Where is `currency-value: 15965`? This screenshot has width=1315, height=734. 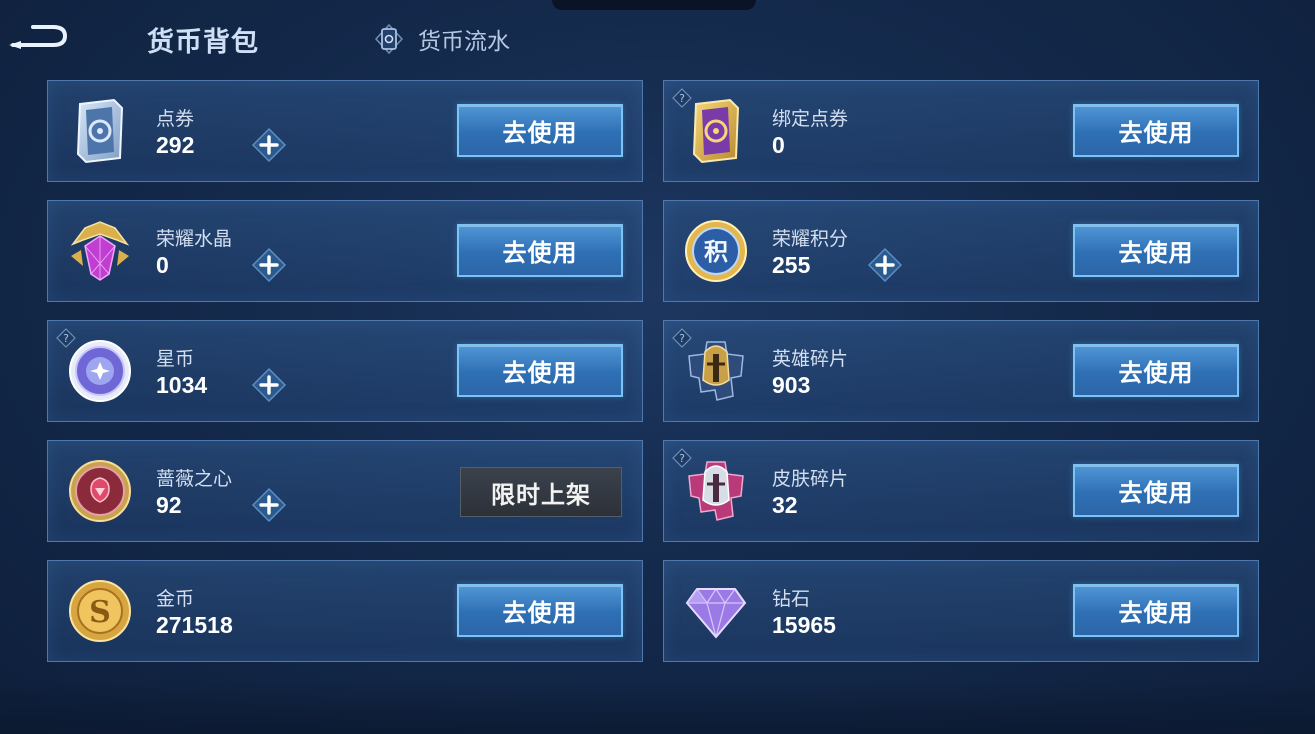
currency-value: 15965 is located at coordinates (804, 625).